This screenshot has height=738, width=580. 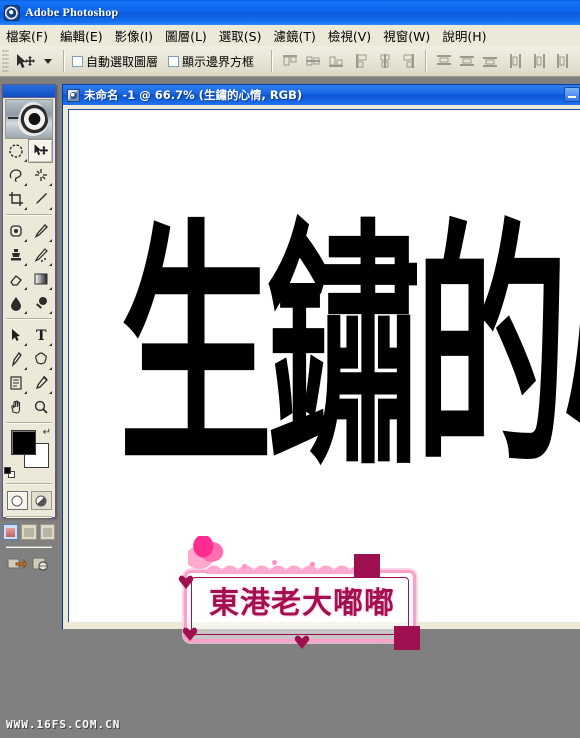 I want to click on foreground-color-swatch, so click(x=23, y=442).